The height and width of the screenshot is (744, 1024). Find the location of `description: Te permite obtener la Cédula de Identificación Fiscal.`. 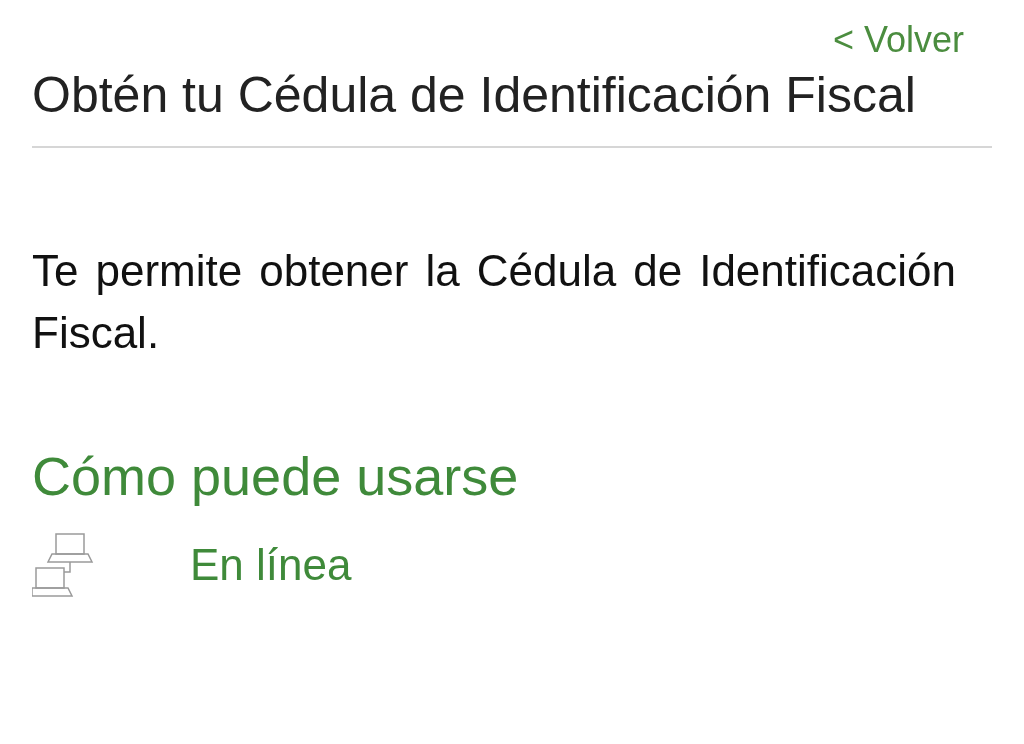

description: Te permite obtener la Cédula de Identificación Fiscal. is located at coordinates (494, 302).